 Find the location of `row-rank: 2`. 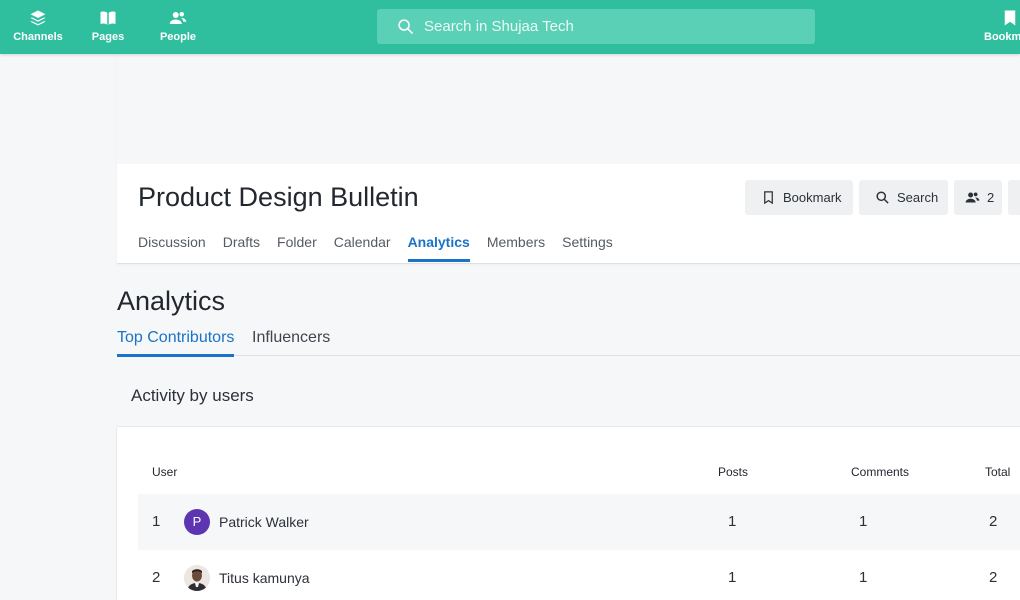

row-rank: 2 is located at coordinates (156, 577).